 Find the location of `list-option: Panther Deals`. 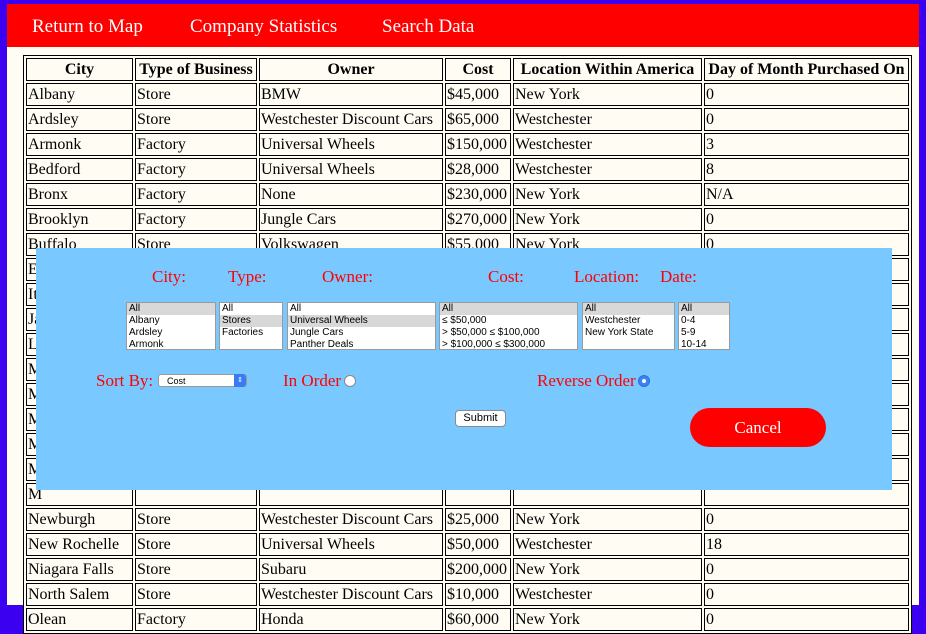

list-option: Panther Deals is located at coordinates (361, 344).